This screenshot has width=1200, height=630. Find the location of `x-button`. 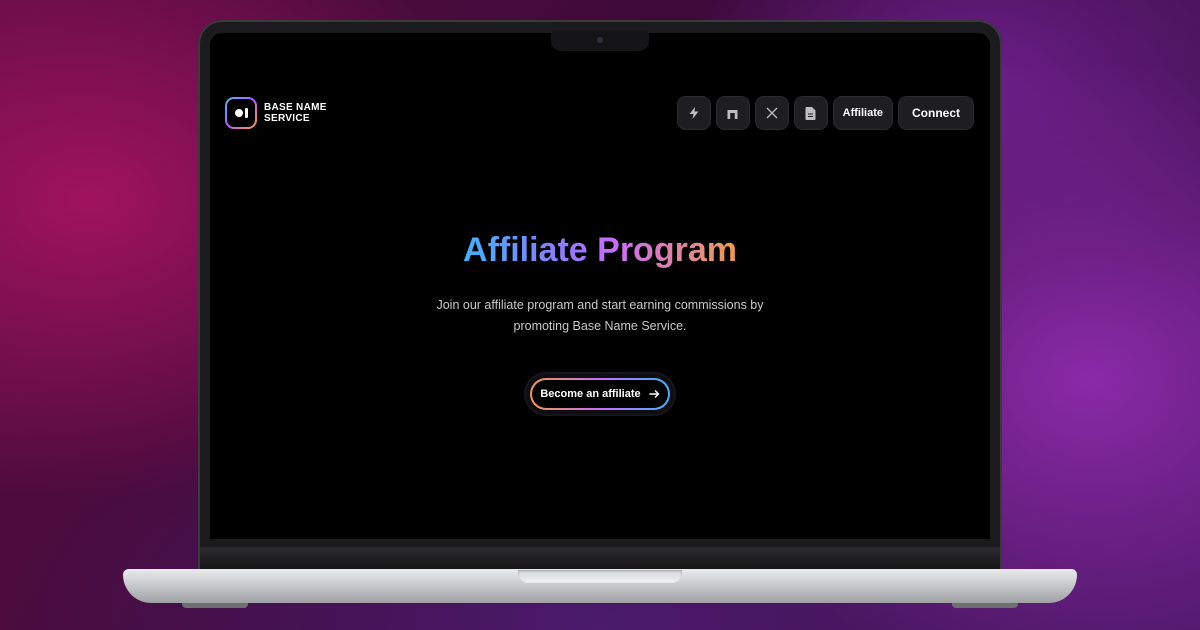

x-button is located at coordinates (771, 113).